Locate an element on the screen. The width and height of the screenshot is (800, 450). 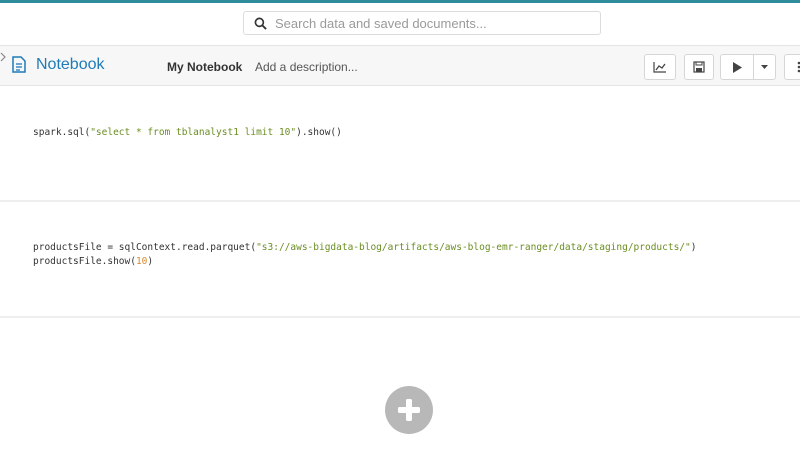
plus-icon is located at coordinates (409, 410).